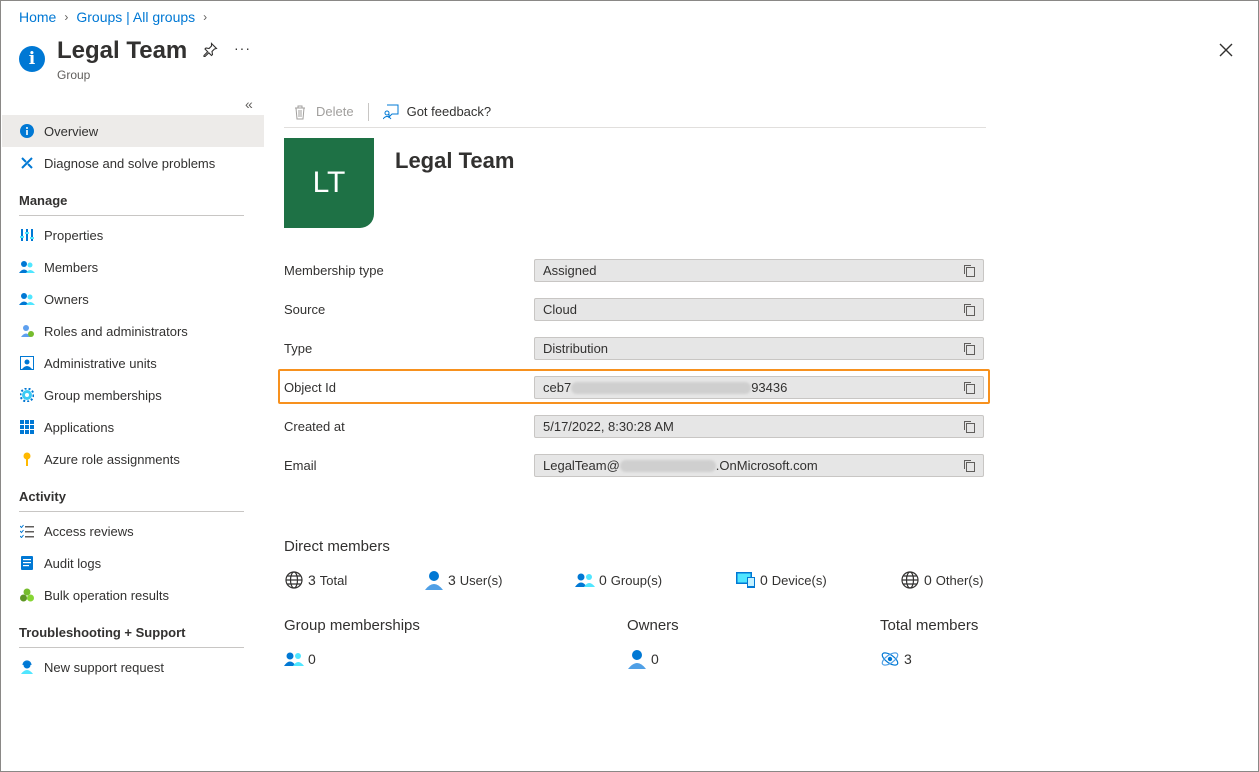 The height and width of the screenshot is (772, 1259). What do you see at coordinates (66, 299) in the screenshot?
I see `nav-item-label: Owners` at bounding box center [66, 299].